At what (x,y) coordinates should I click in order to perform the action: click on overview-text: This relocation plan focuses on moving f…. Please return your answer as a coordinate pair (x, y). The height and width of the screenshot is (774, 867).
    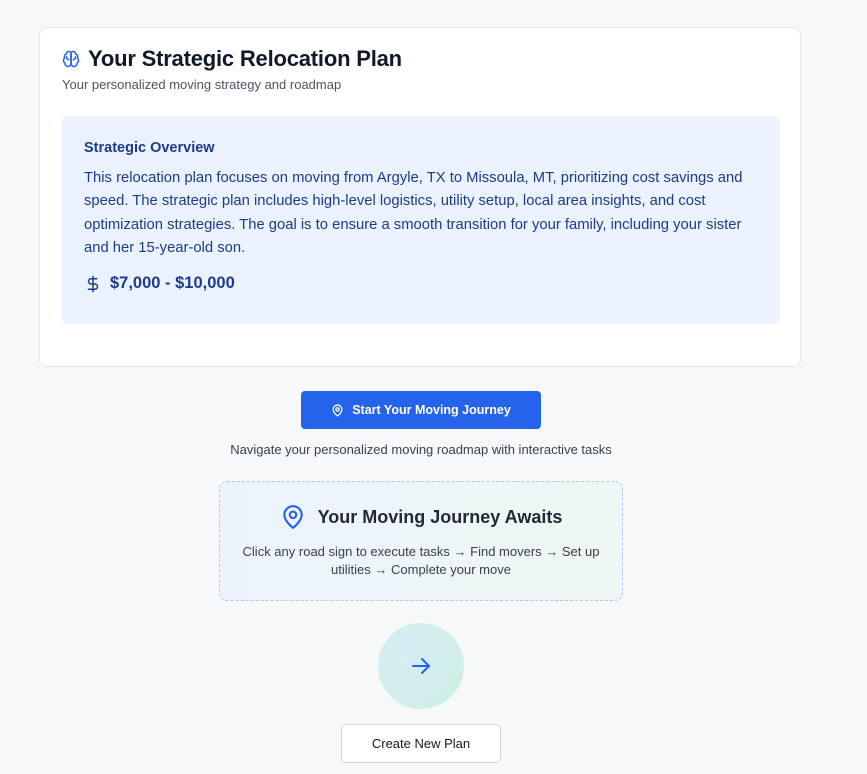
    Looking at the image, I should click on (413, 213).